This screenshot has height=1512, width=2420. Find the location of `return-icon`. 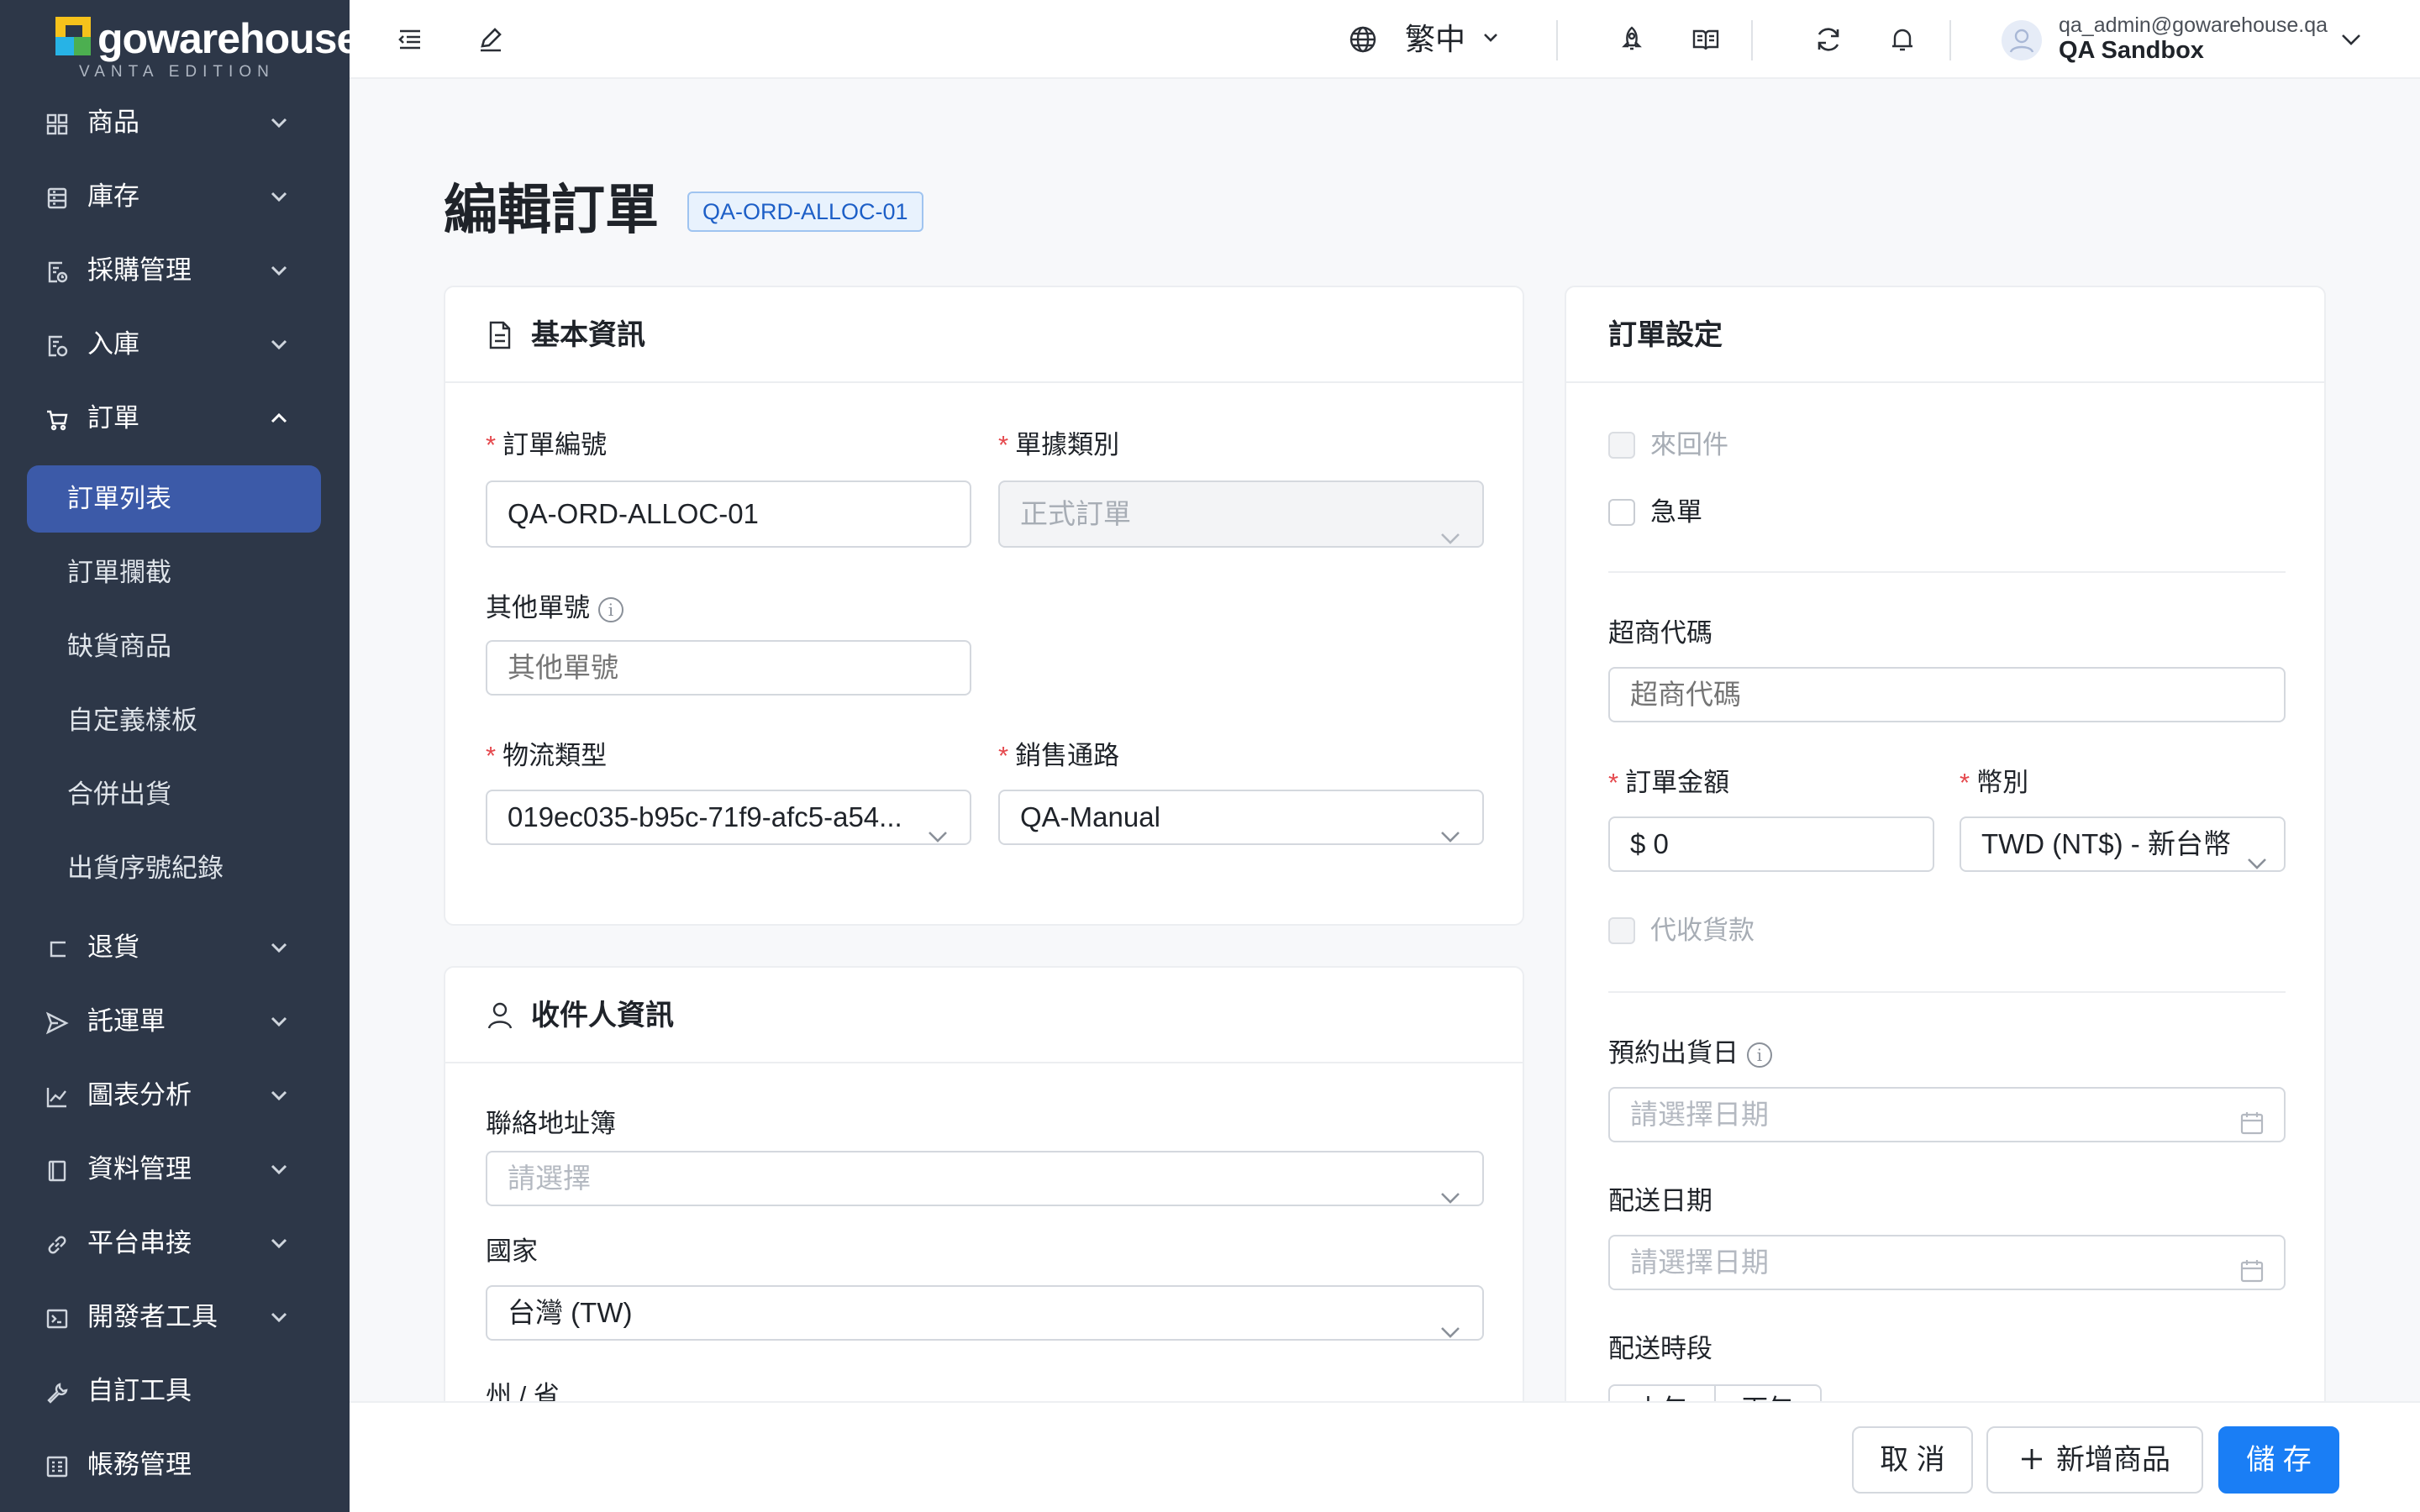

return-icon is located at coordinates (57, 949).